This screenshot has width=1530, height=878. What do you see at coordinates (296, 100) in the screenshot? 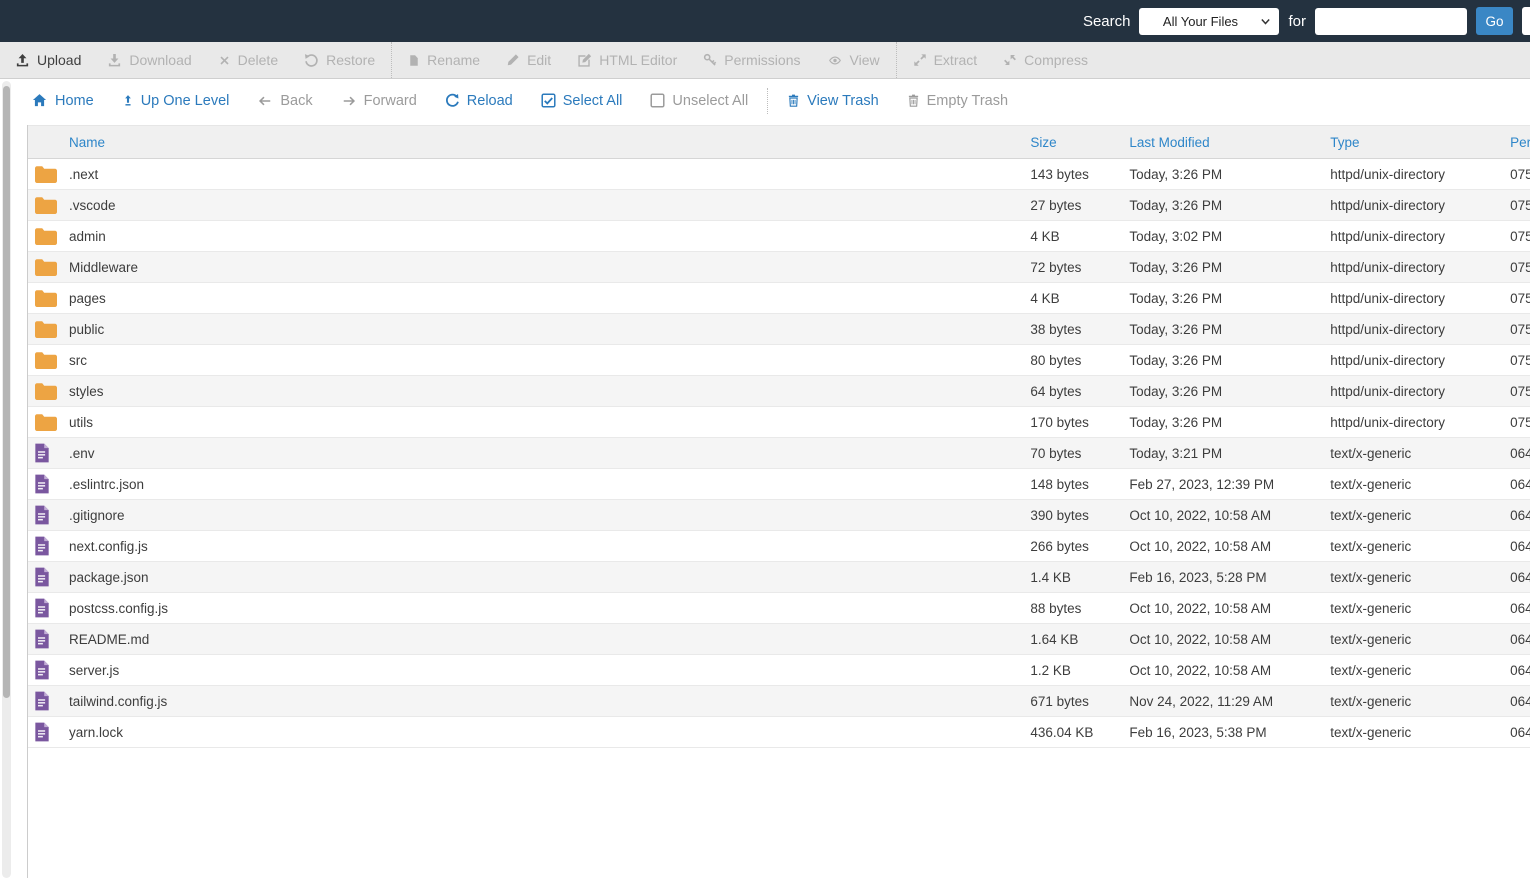
I see `nav-button-label: Back` at bounding box center [296, 100].